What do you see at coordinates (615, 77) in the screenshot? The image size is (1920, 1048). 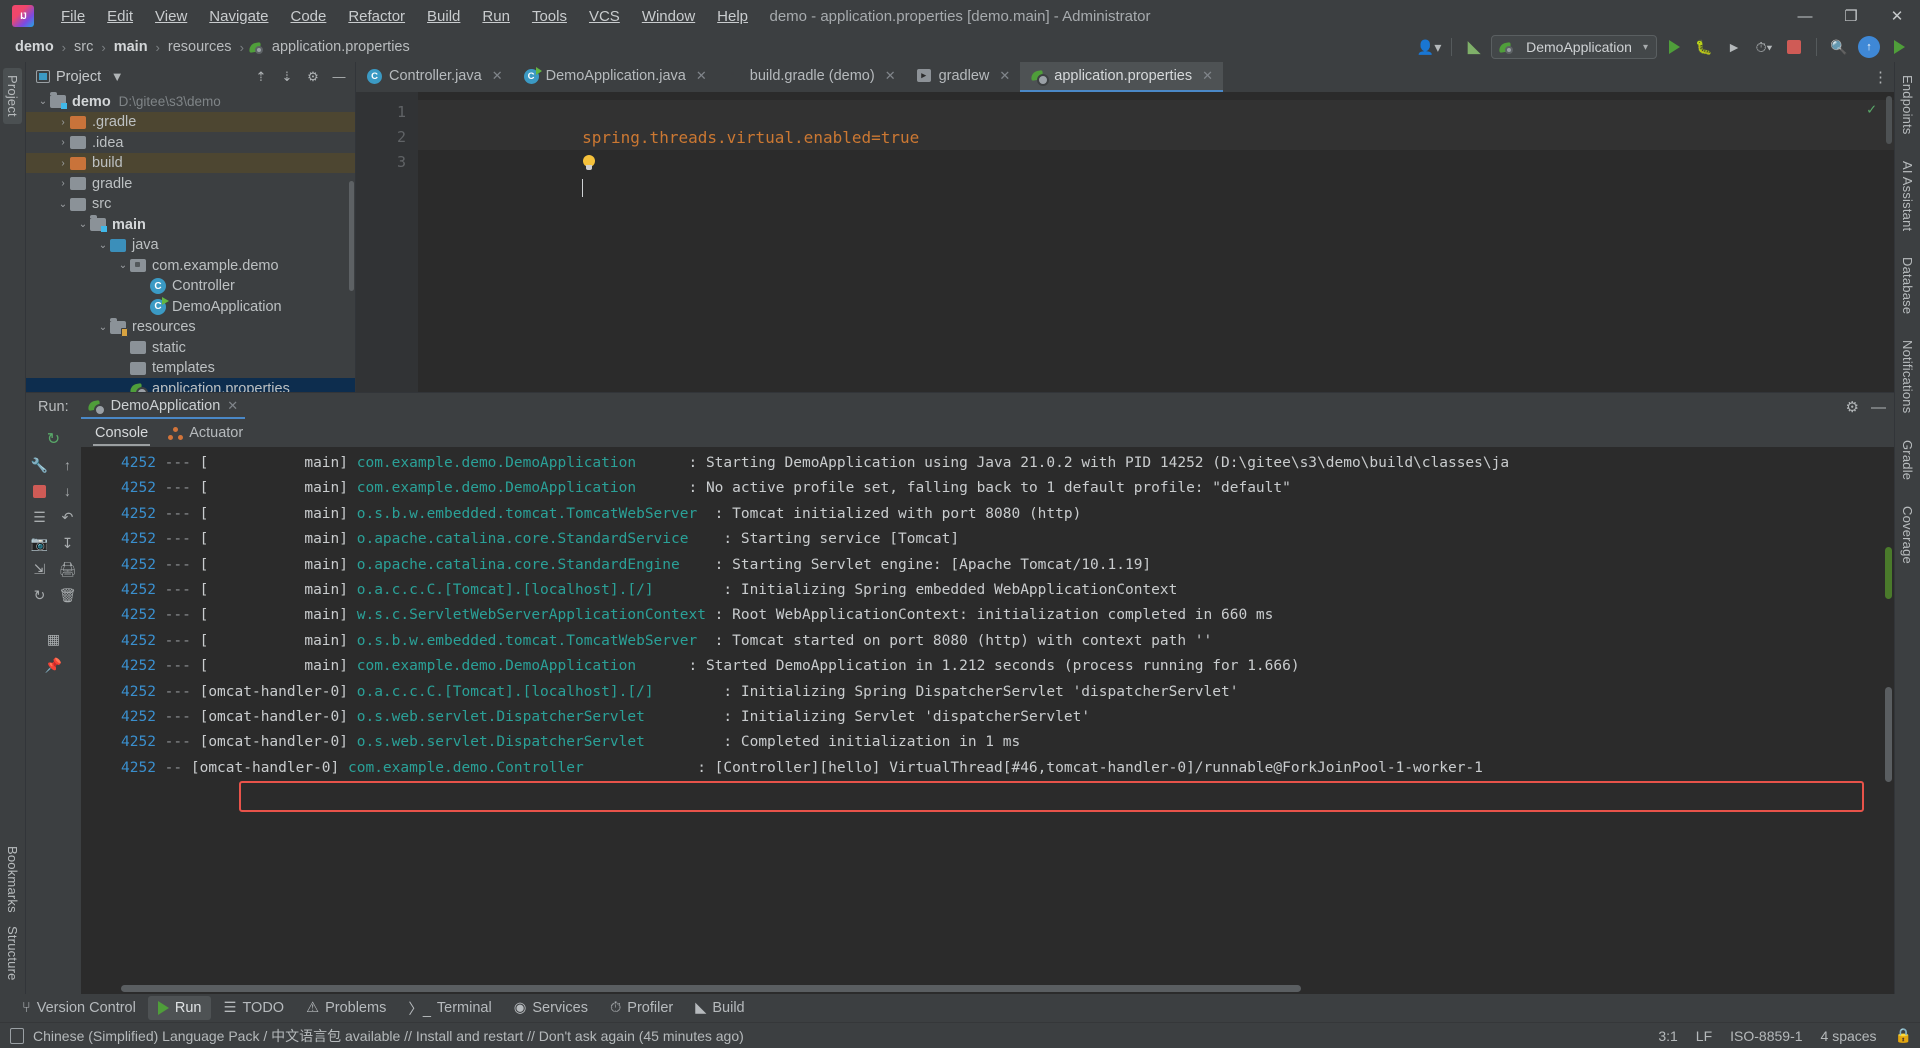 I see `tab-demoapplication-java: C DemoApplication.java ✕` at bounding box center [615, 77].